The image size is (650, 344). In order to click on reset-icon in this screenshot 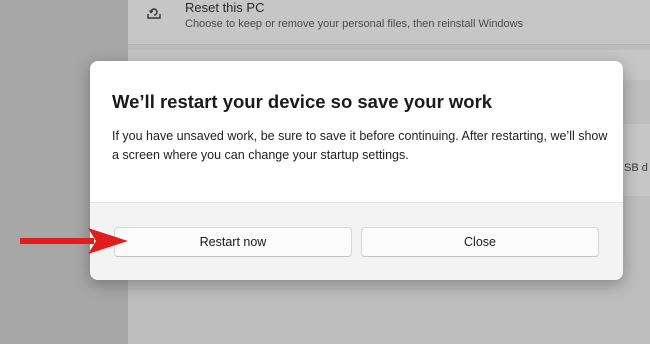, I will do `click(154, 13)`.